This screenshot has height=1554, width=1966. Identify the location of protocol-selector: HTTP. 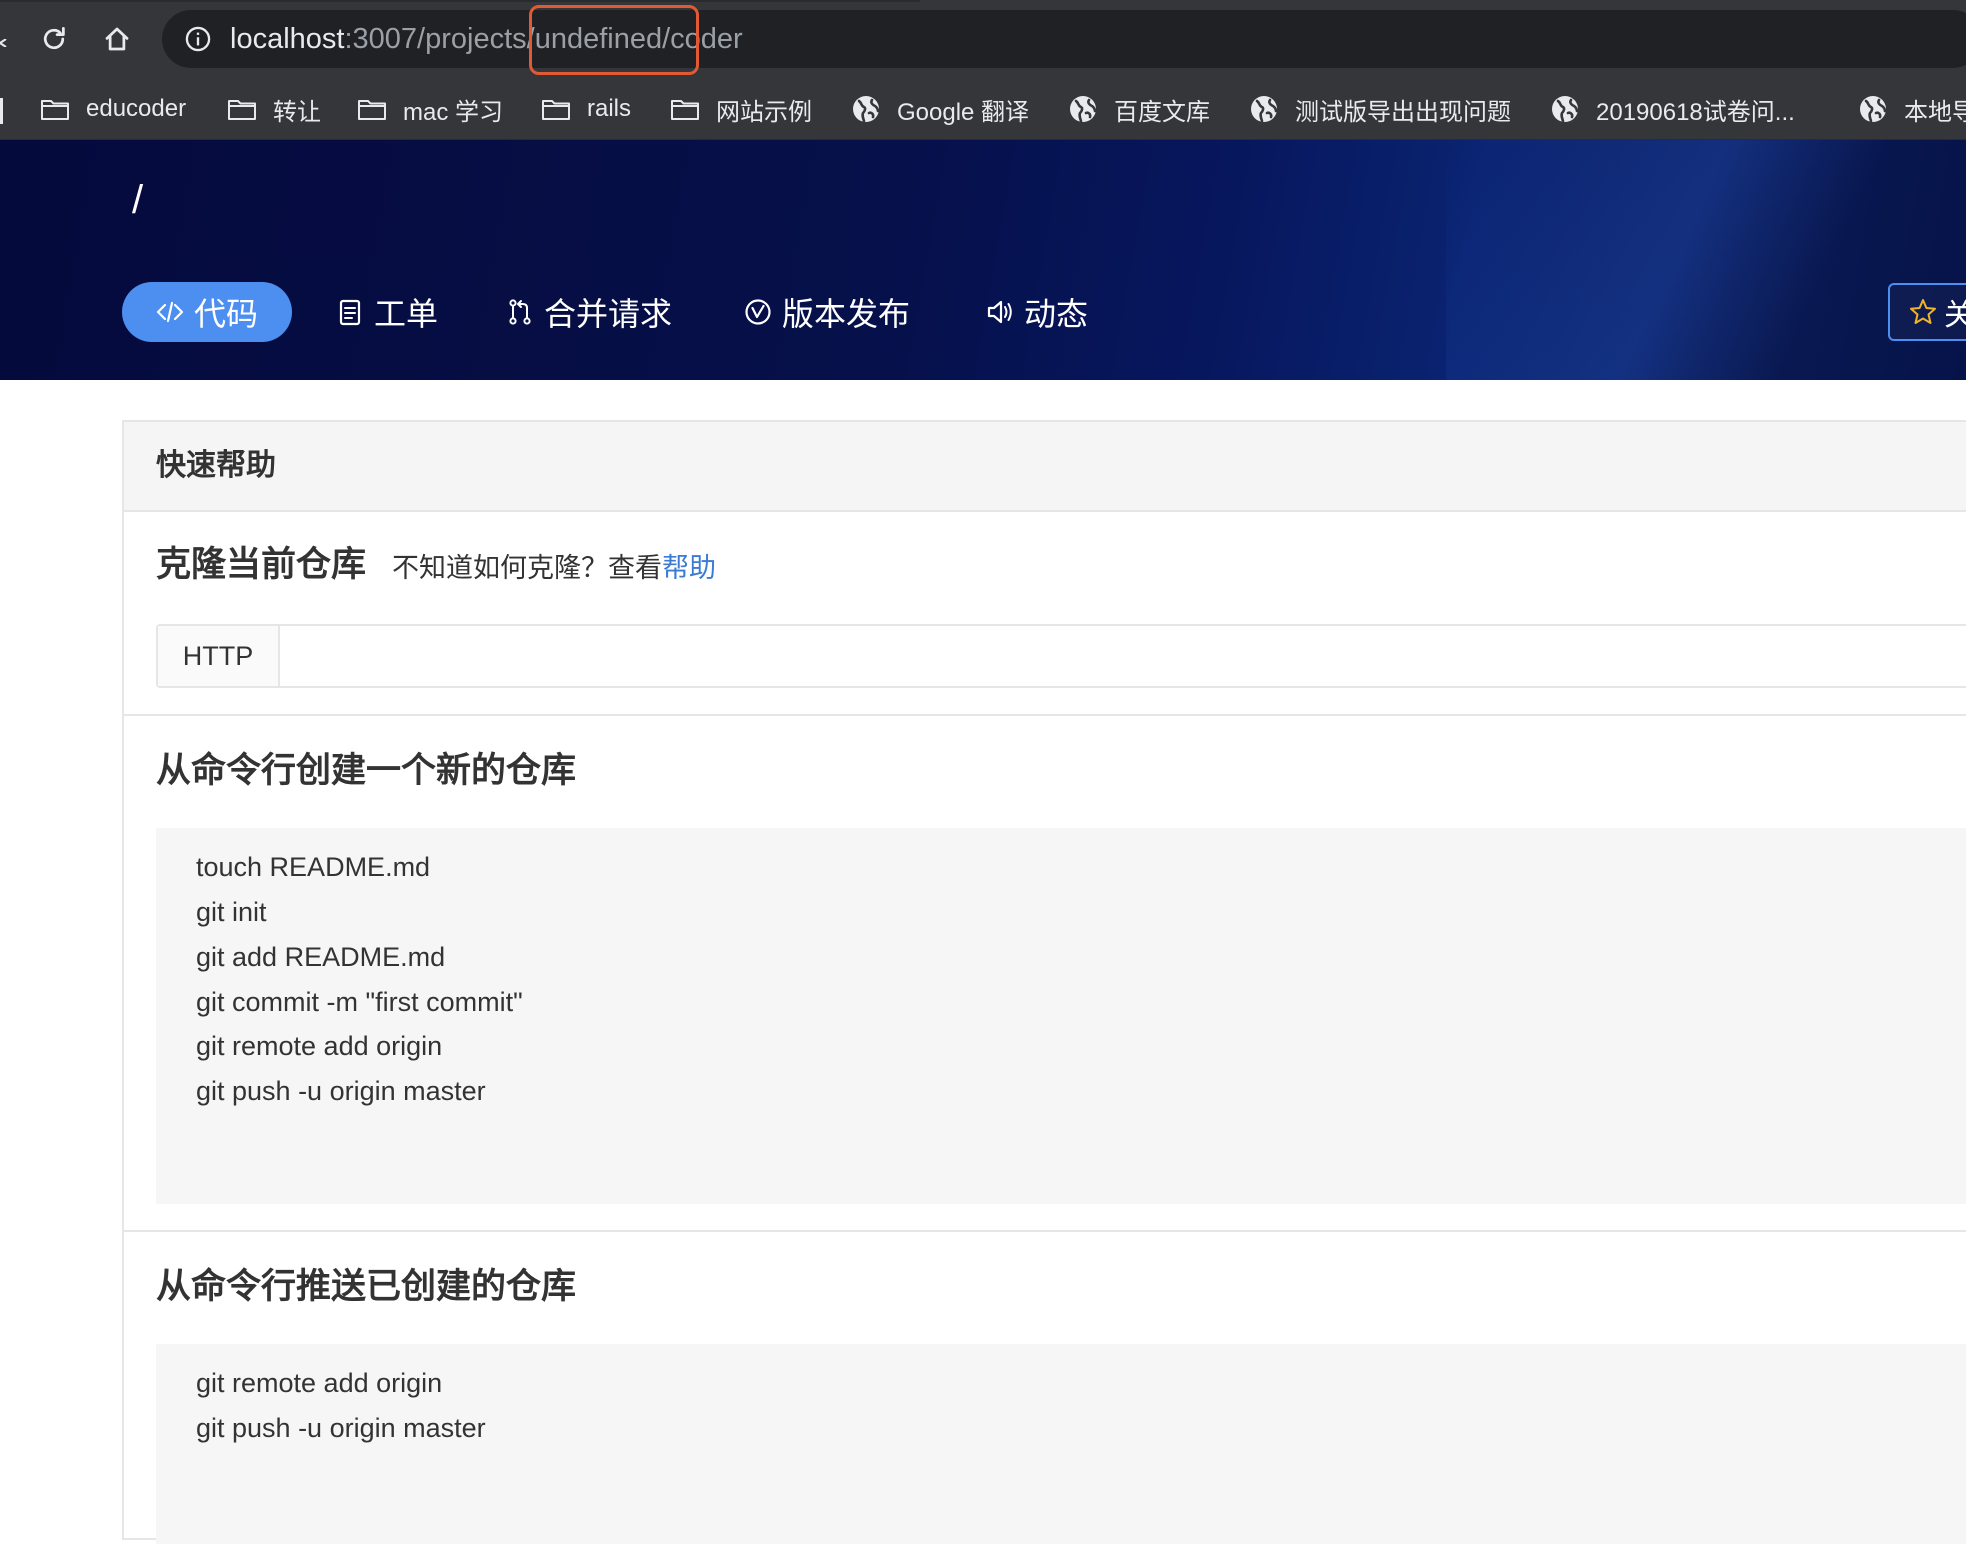
(219, 656).